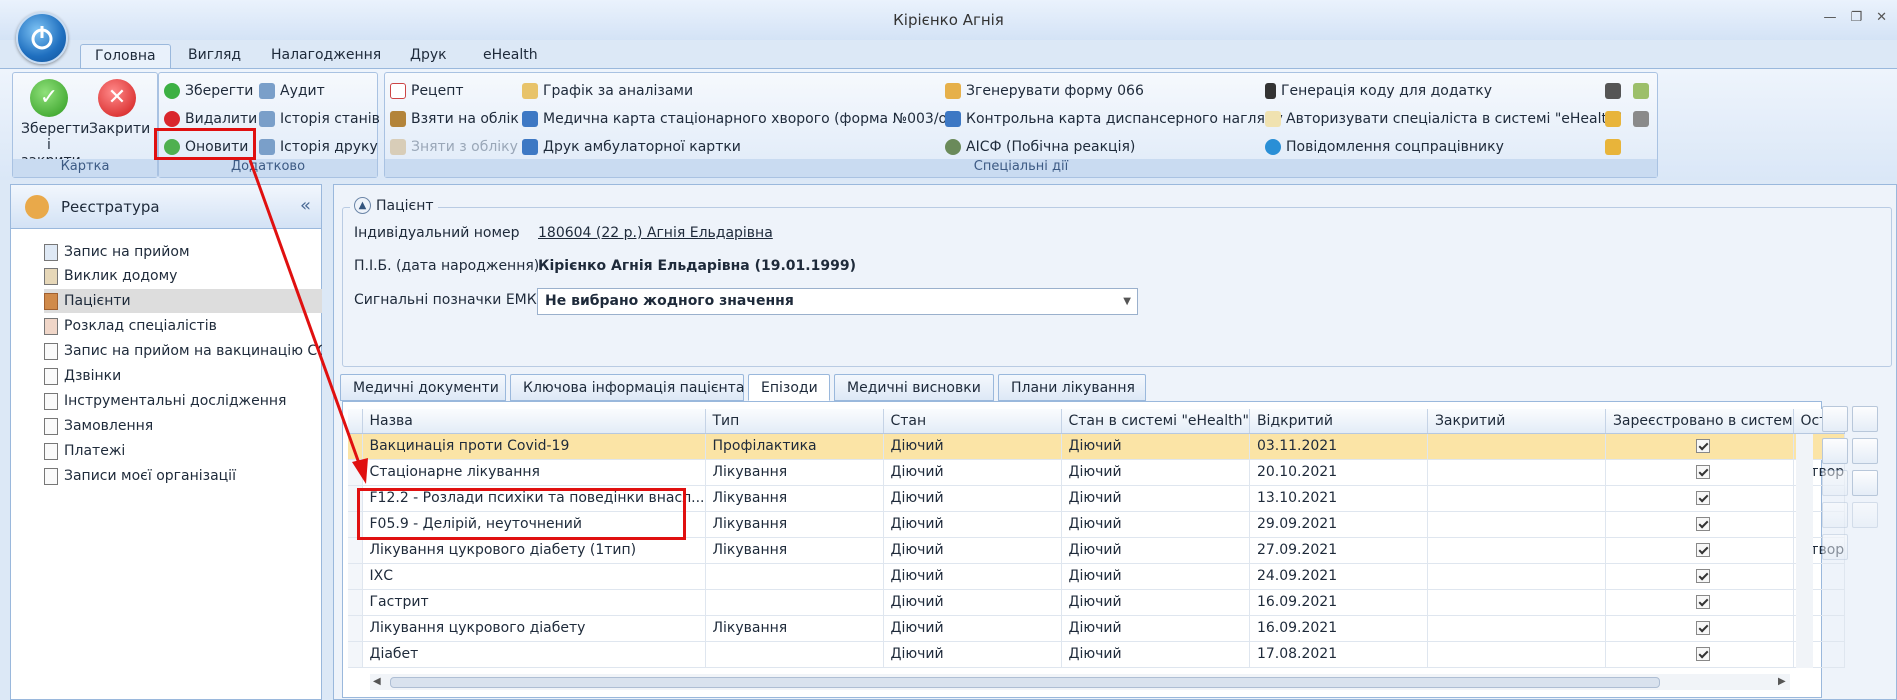 This screenshot has width=1897, height=700. Describe the element at coordinates (308, 321) in the screenshot. I see `annotation-arrow` at that location.